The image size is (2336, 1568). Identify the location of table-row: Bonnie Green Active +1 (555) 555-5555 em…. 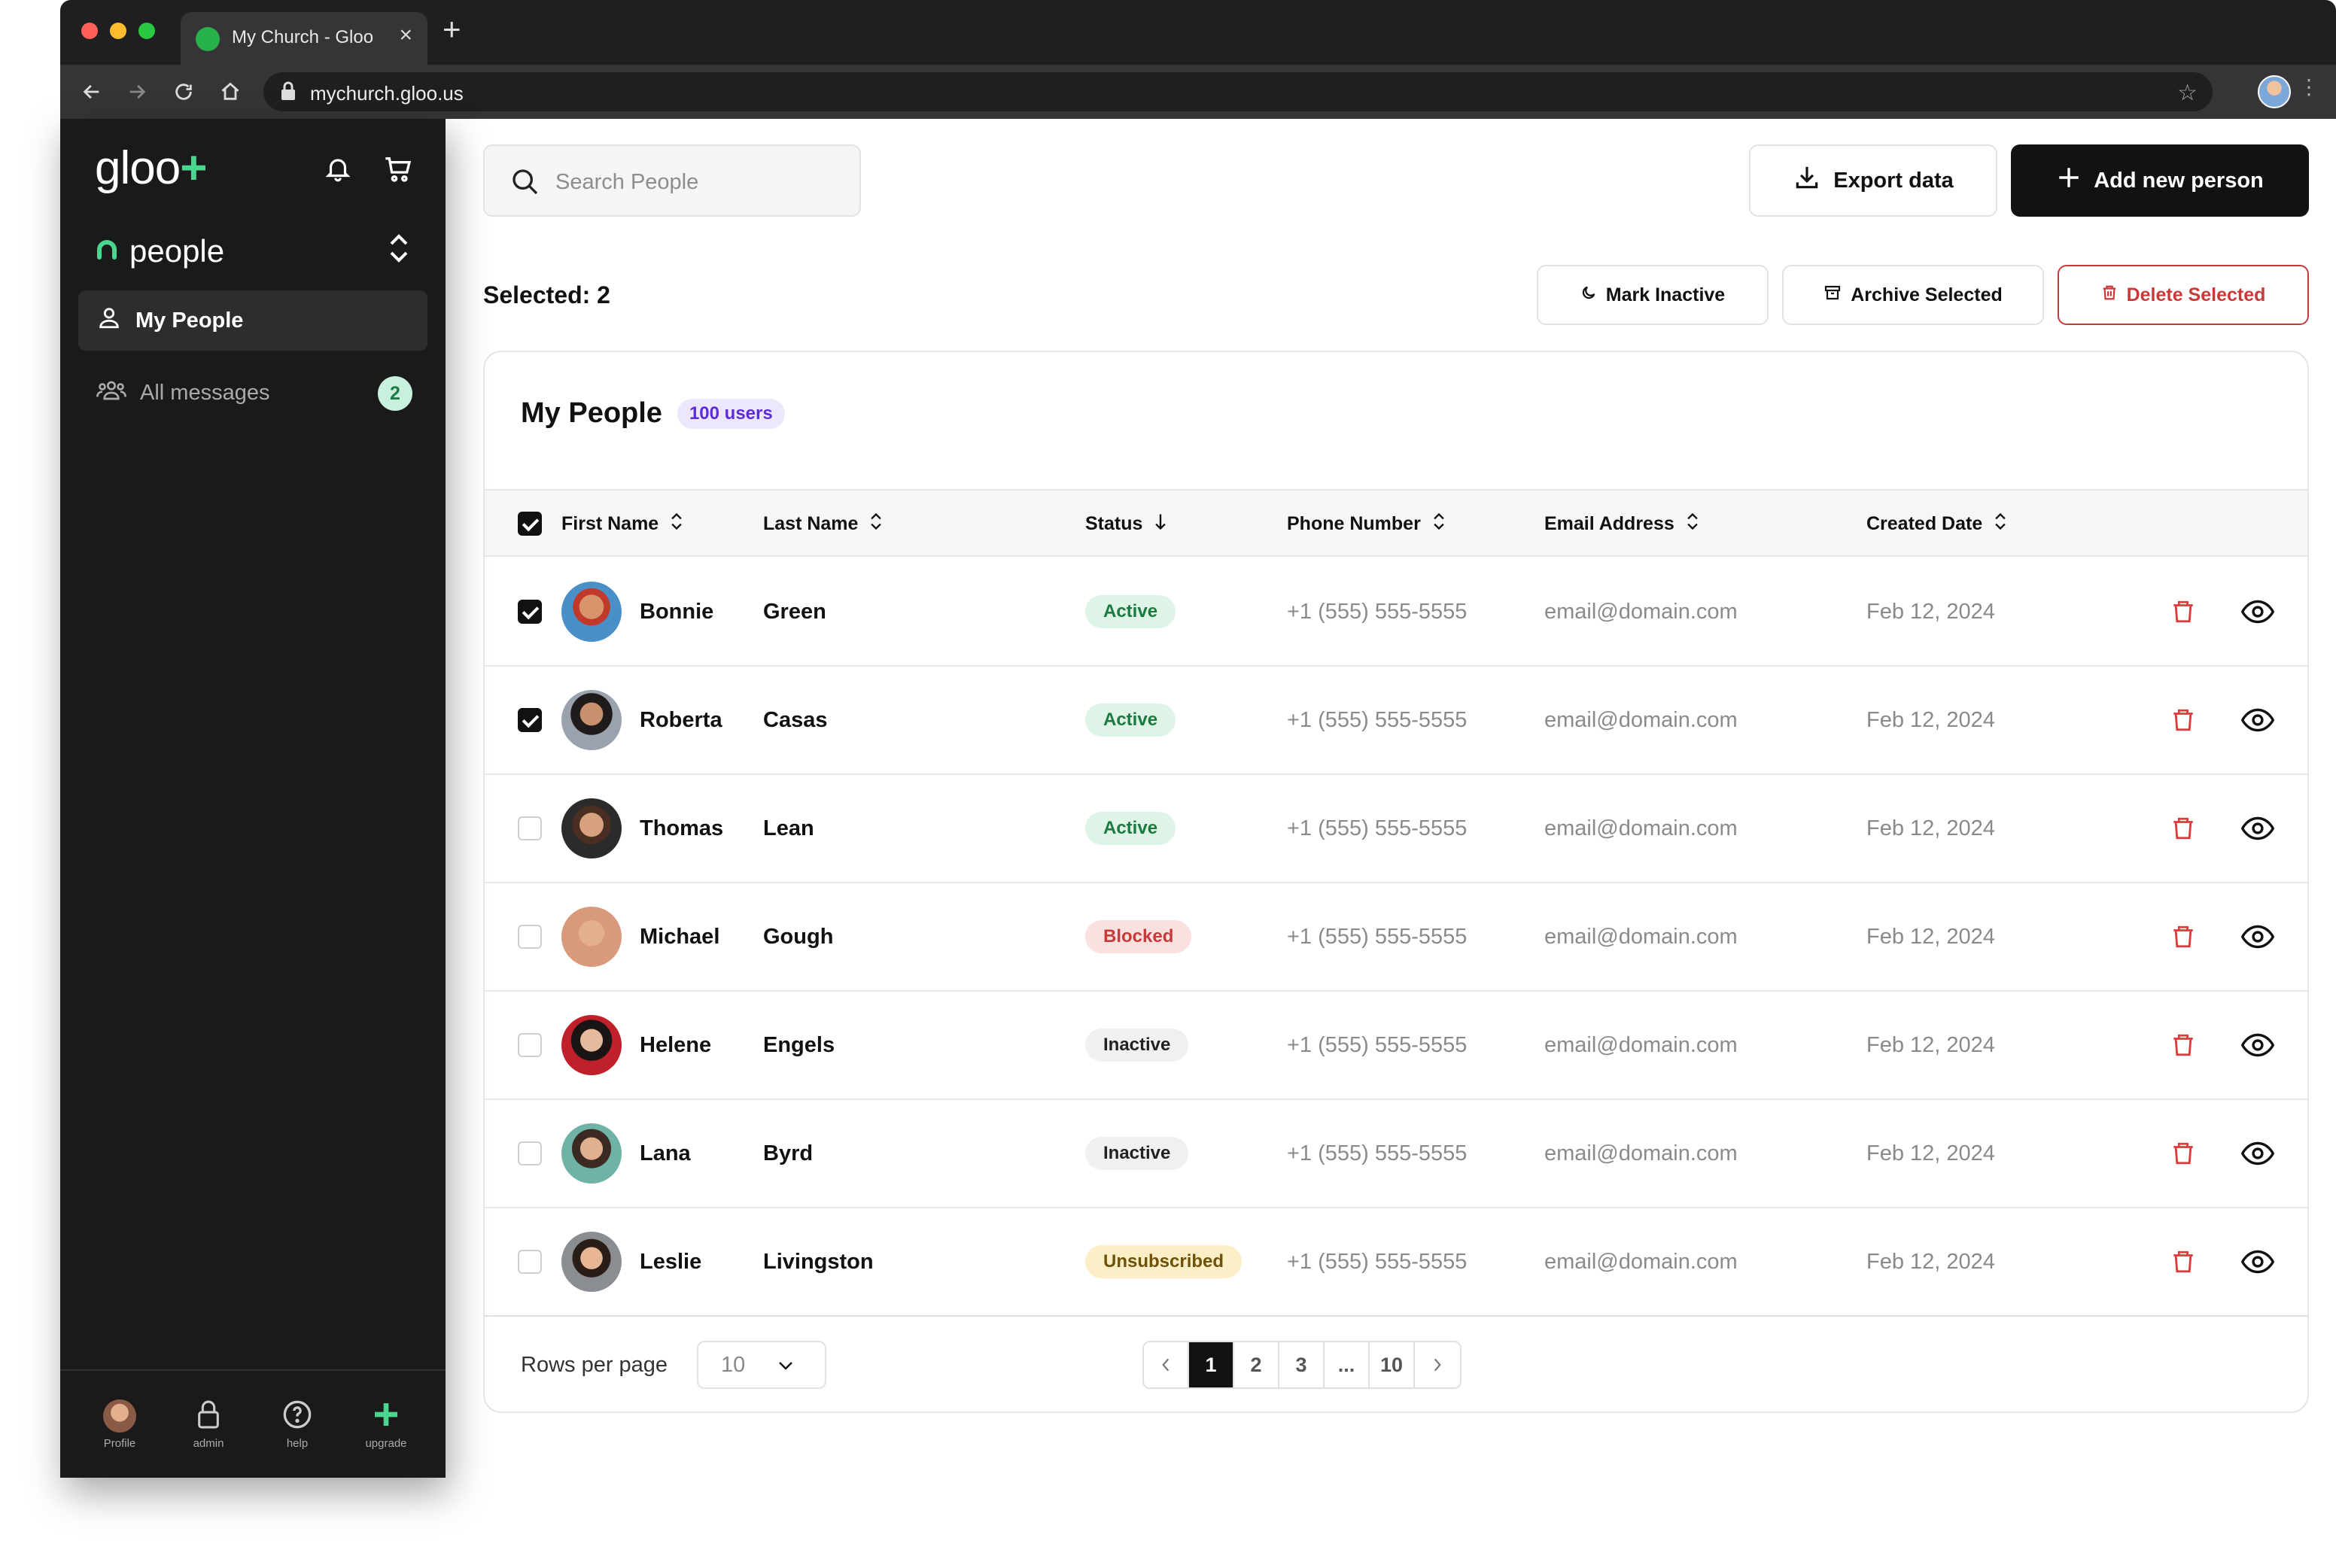
(1396, 612).